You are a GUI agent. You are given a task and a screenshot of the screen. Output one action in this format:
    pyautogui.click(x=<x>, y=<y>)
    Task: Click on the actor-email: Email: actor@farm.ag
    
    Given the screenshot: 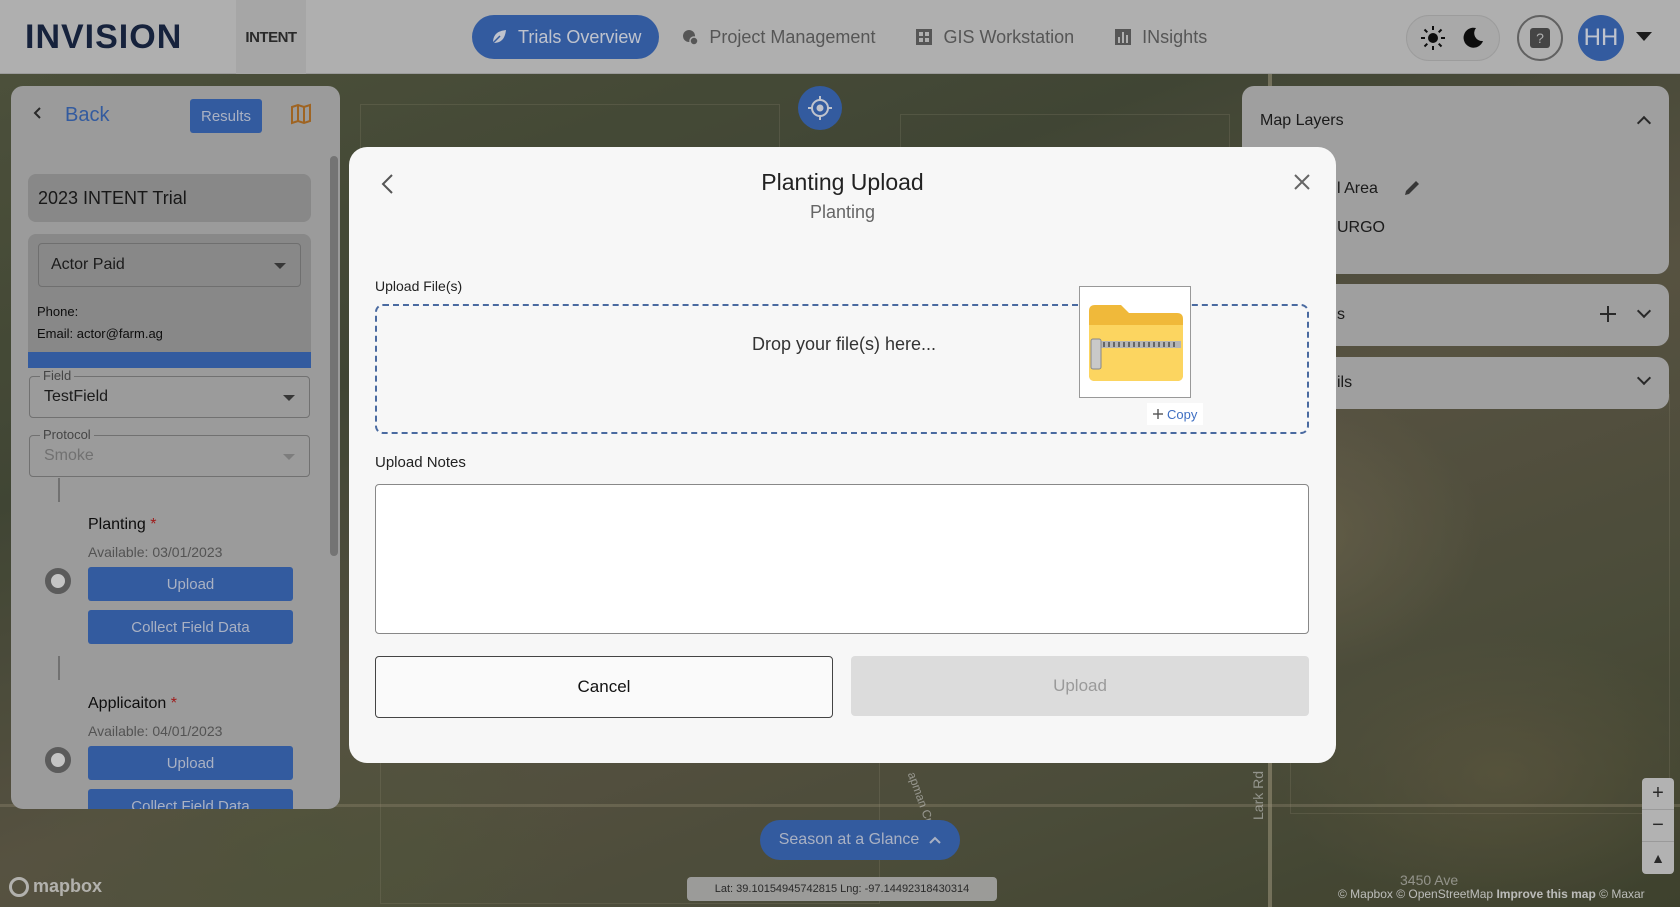 What is the action you would take?
    pyautogui.click(x=100, y=333)
    